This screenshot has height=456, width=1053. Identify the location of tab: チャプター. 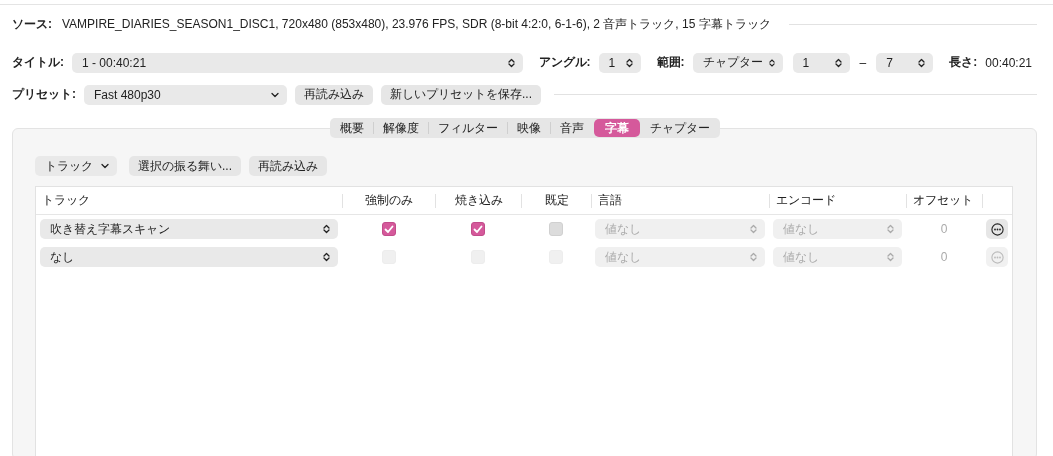
(679, 128).